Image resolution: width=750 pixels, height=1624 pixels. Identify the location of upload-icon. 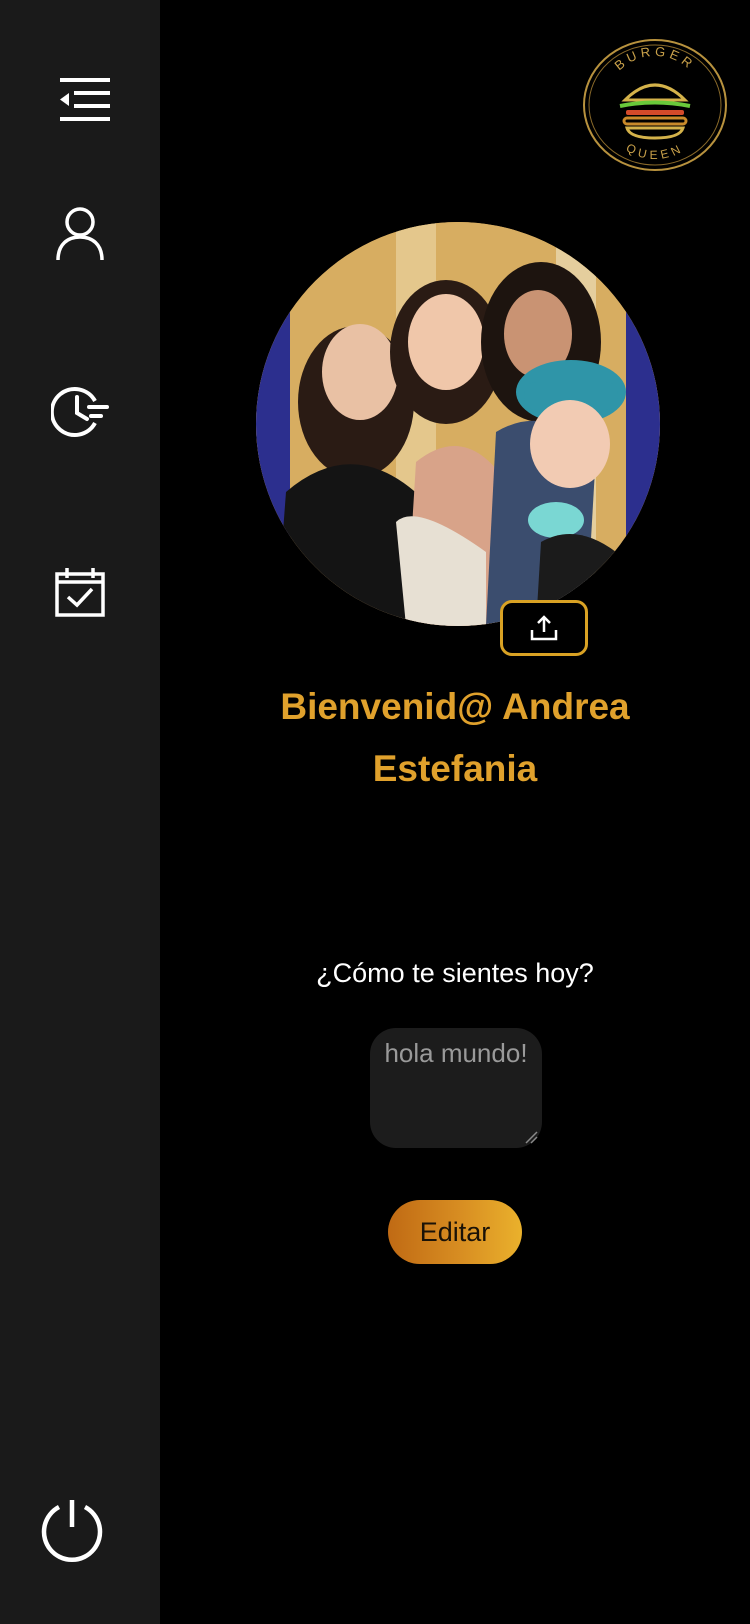
(544, 628).